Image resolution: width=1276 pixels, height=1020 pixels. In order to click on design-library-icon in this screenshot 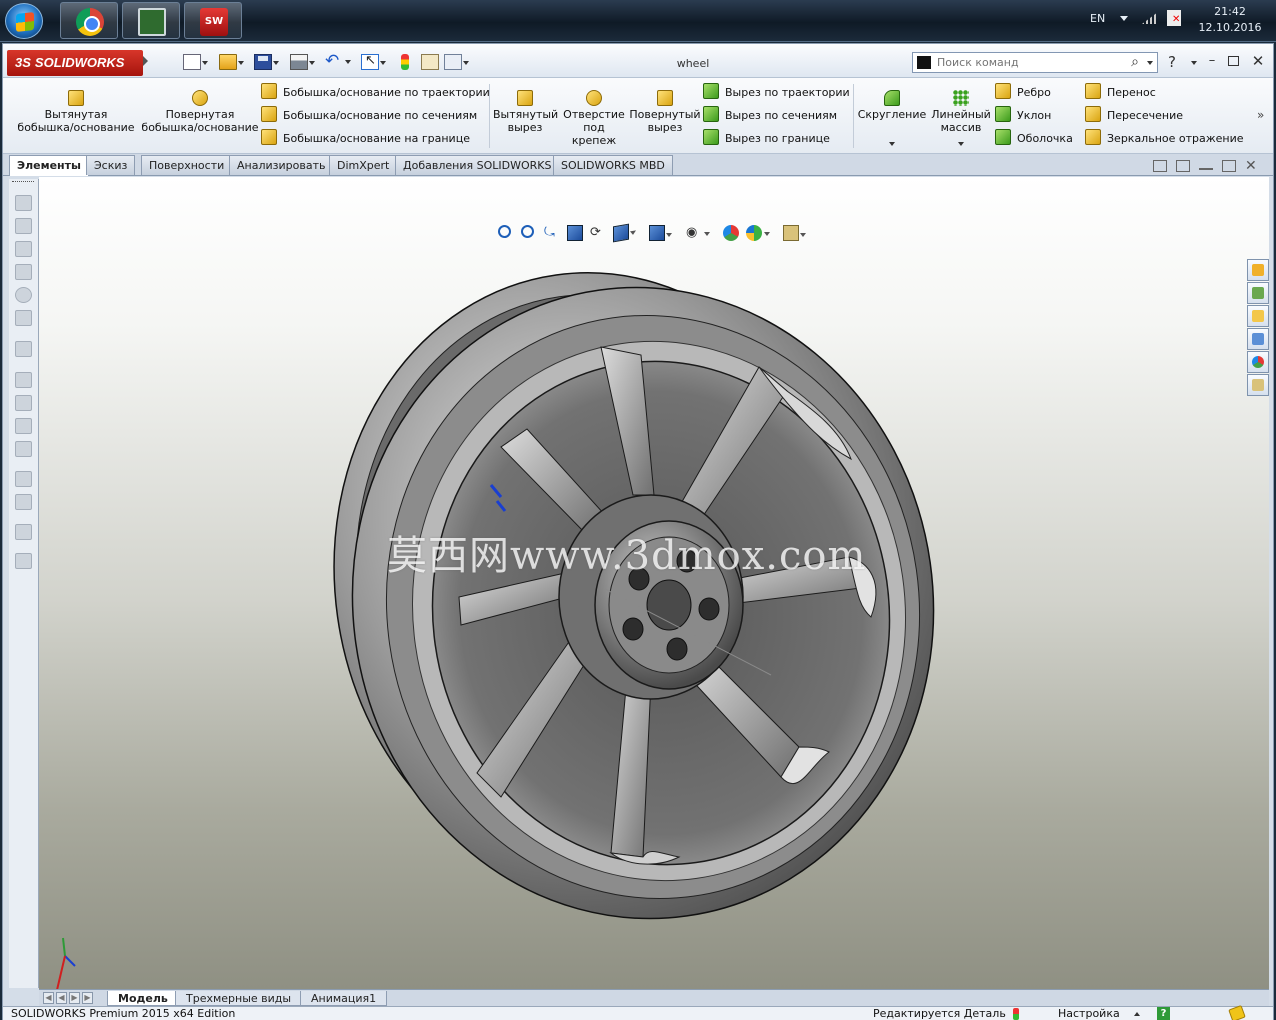, I will do `click(1258, 293)`.